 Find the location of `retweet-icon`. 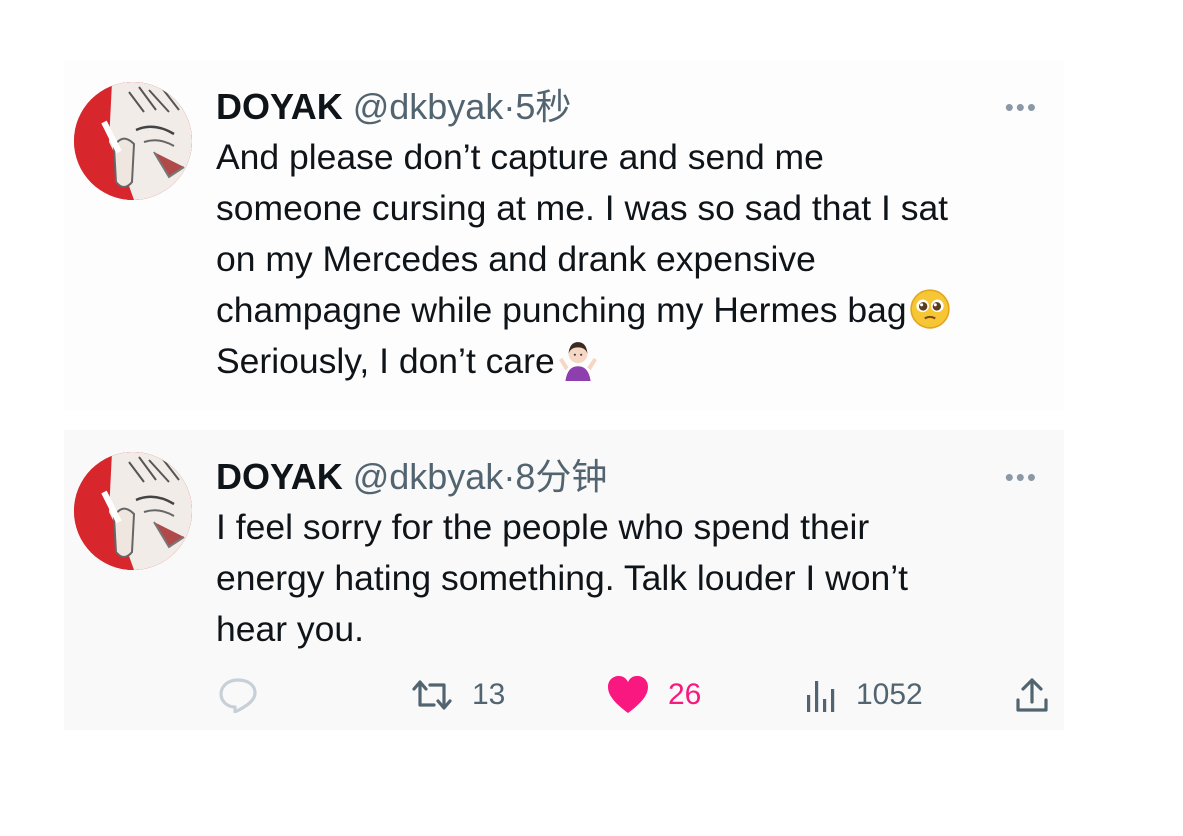

retweet-icon is located at coordinates (432, 695).